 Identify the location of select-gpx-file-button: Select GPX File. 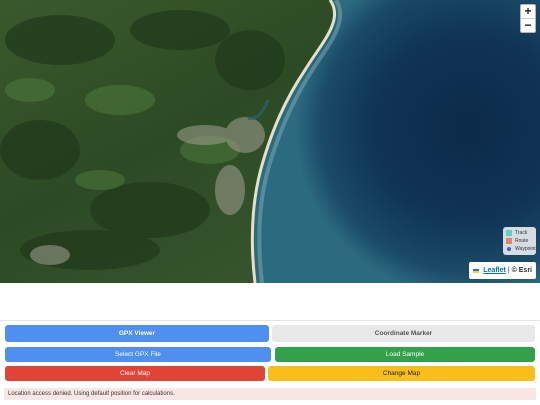
(138, 354).